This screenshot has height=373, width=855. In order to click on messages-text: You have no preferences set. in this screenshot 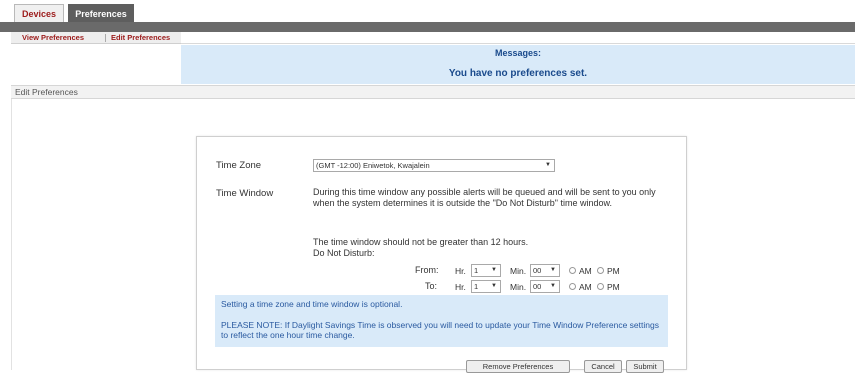, I will do `click(518, 73)`.